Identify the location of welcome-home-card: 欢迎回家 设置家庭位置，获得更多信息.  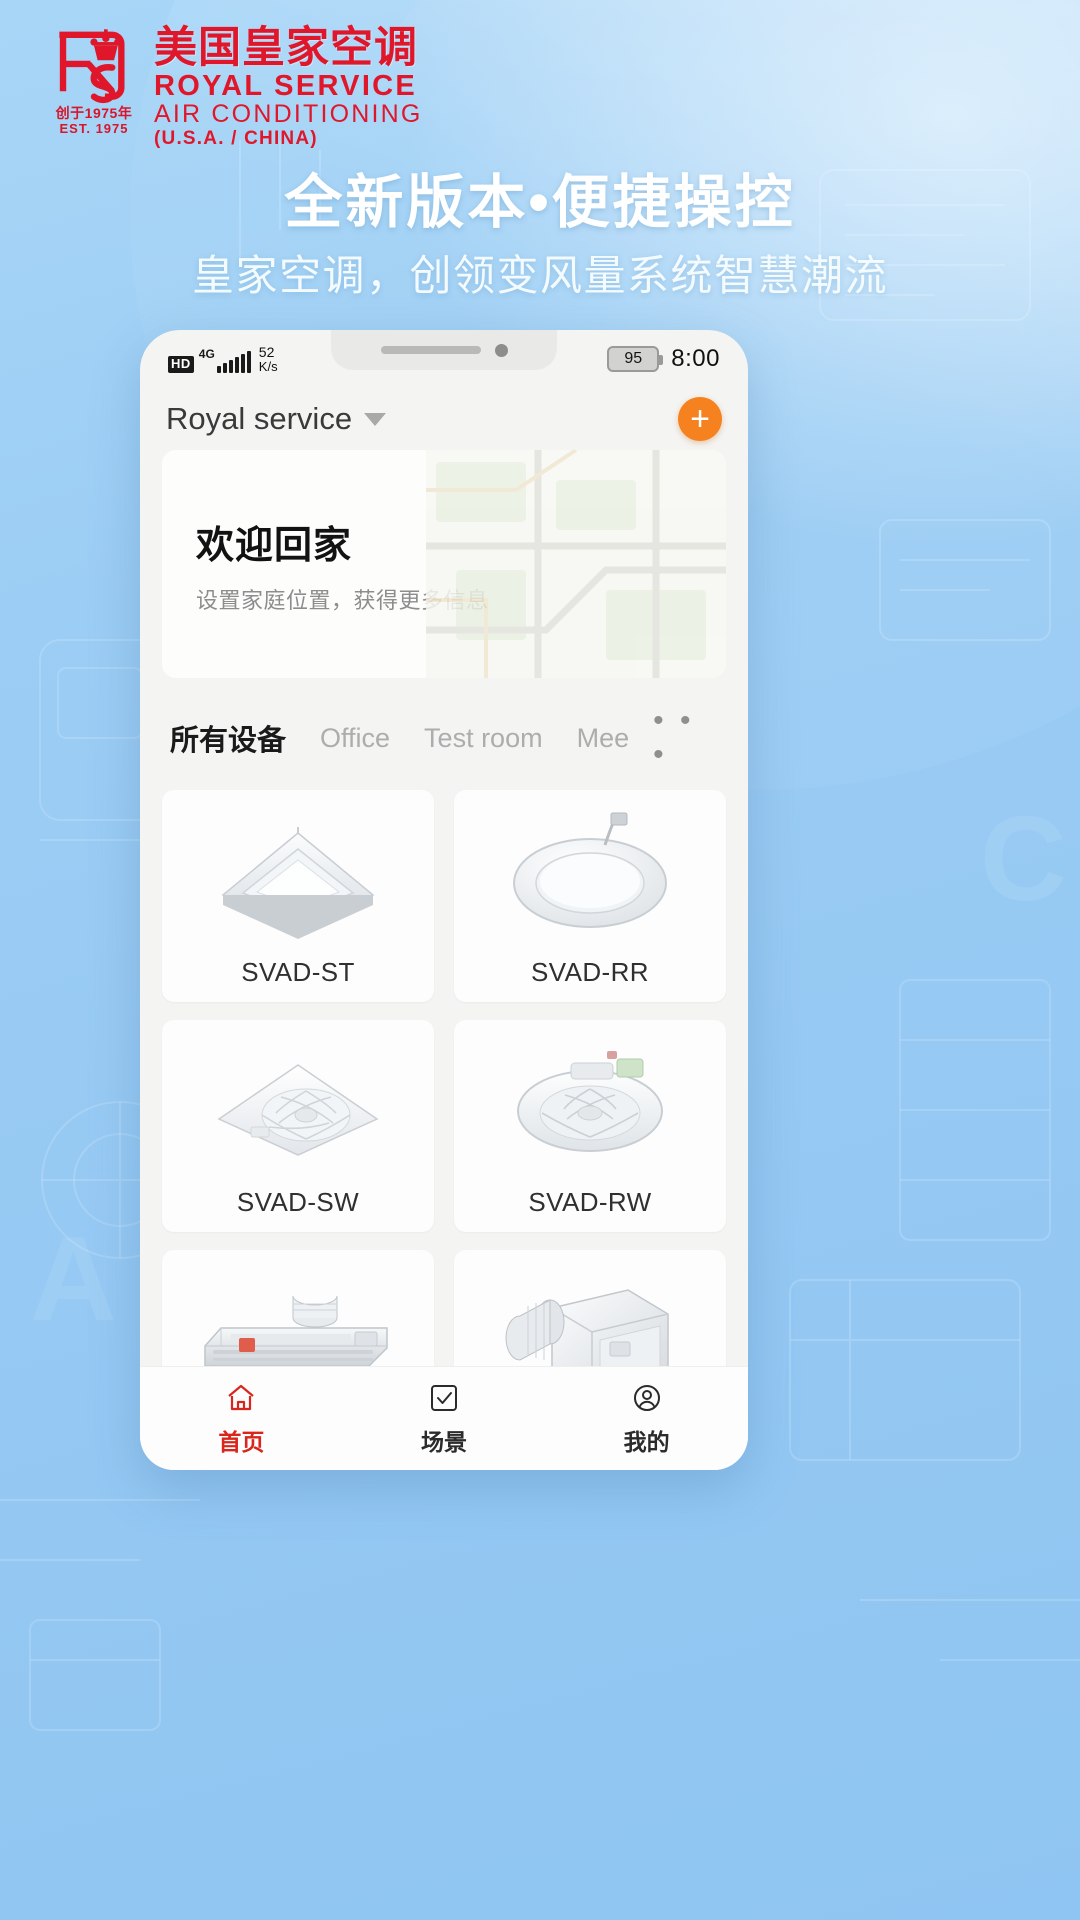
(444, 564).